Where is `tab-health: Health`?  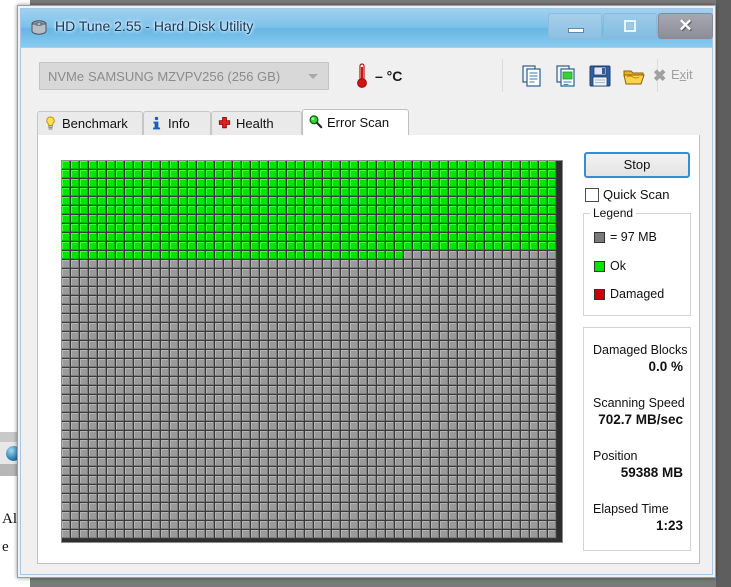 tab-health: Health is located at coordinates (256, 123).